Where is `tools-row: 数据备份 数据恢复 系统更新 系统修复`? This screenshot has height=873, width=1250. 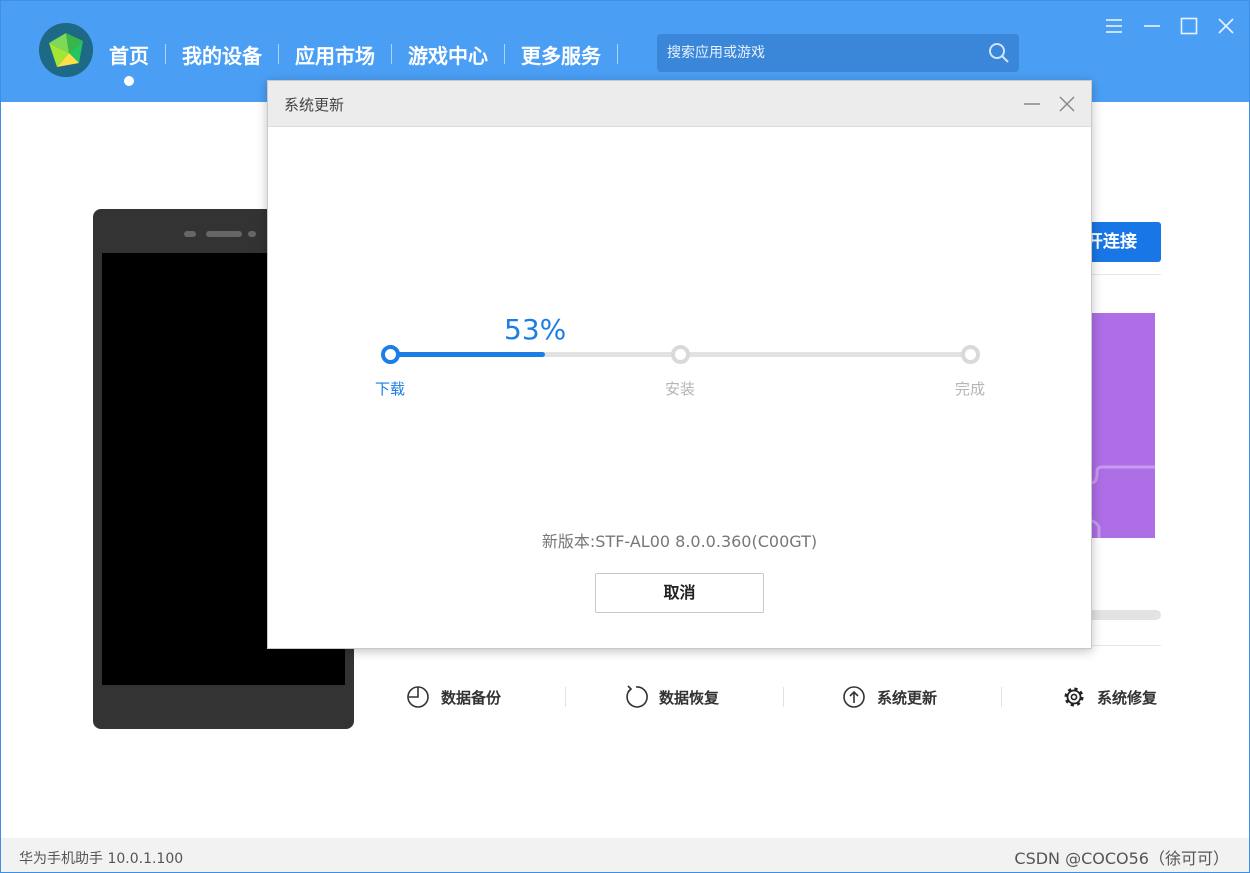 tools-row: 数据备份 数据恢复 系统更新 系统修复 is located at coordinates (783, 697).